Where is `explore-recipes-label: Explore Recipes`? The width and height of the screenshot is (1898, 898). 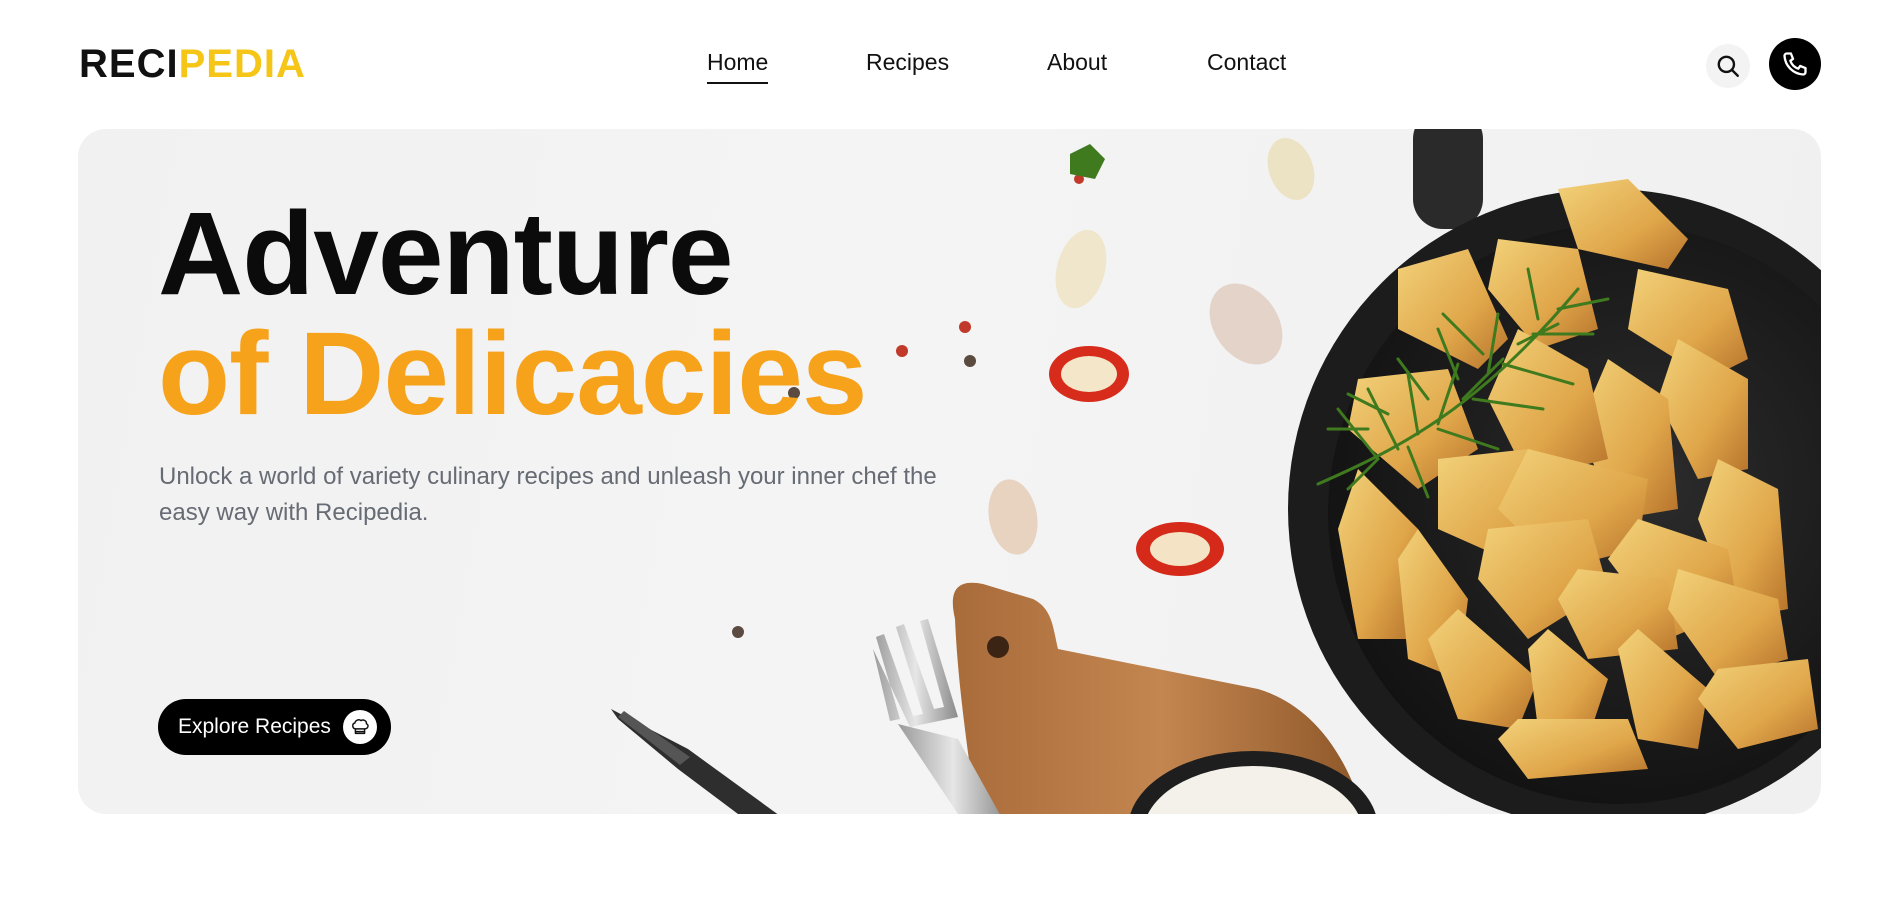 explore-recipes-label: Explore Recipes is located at coordinates (254, 726).